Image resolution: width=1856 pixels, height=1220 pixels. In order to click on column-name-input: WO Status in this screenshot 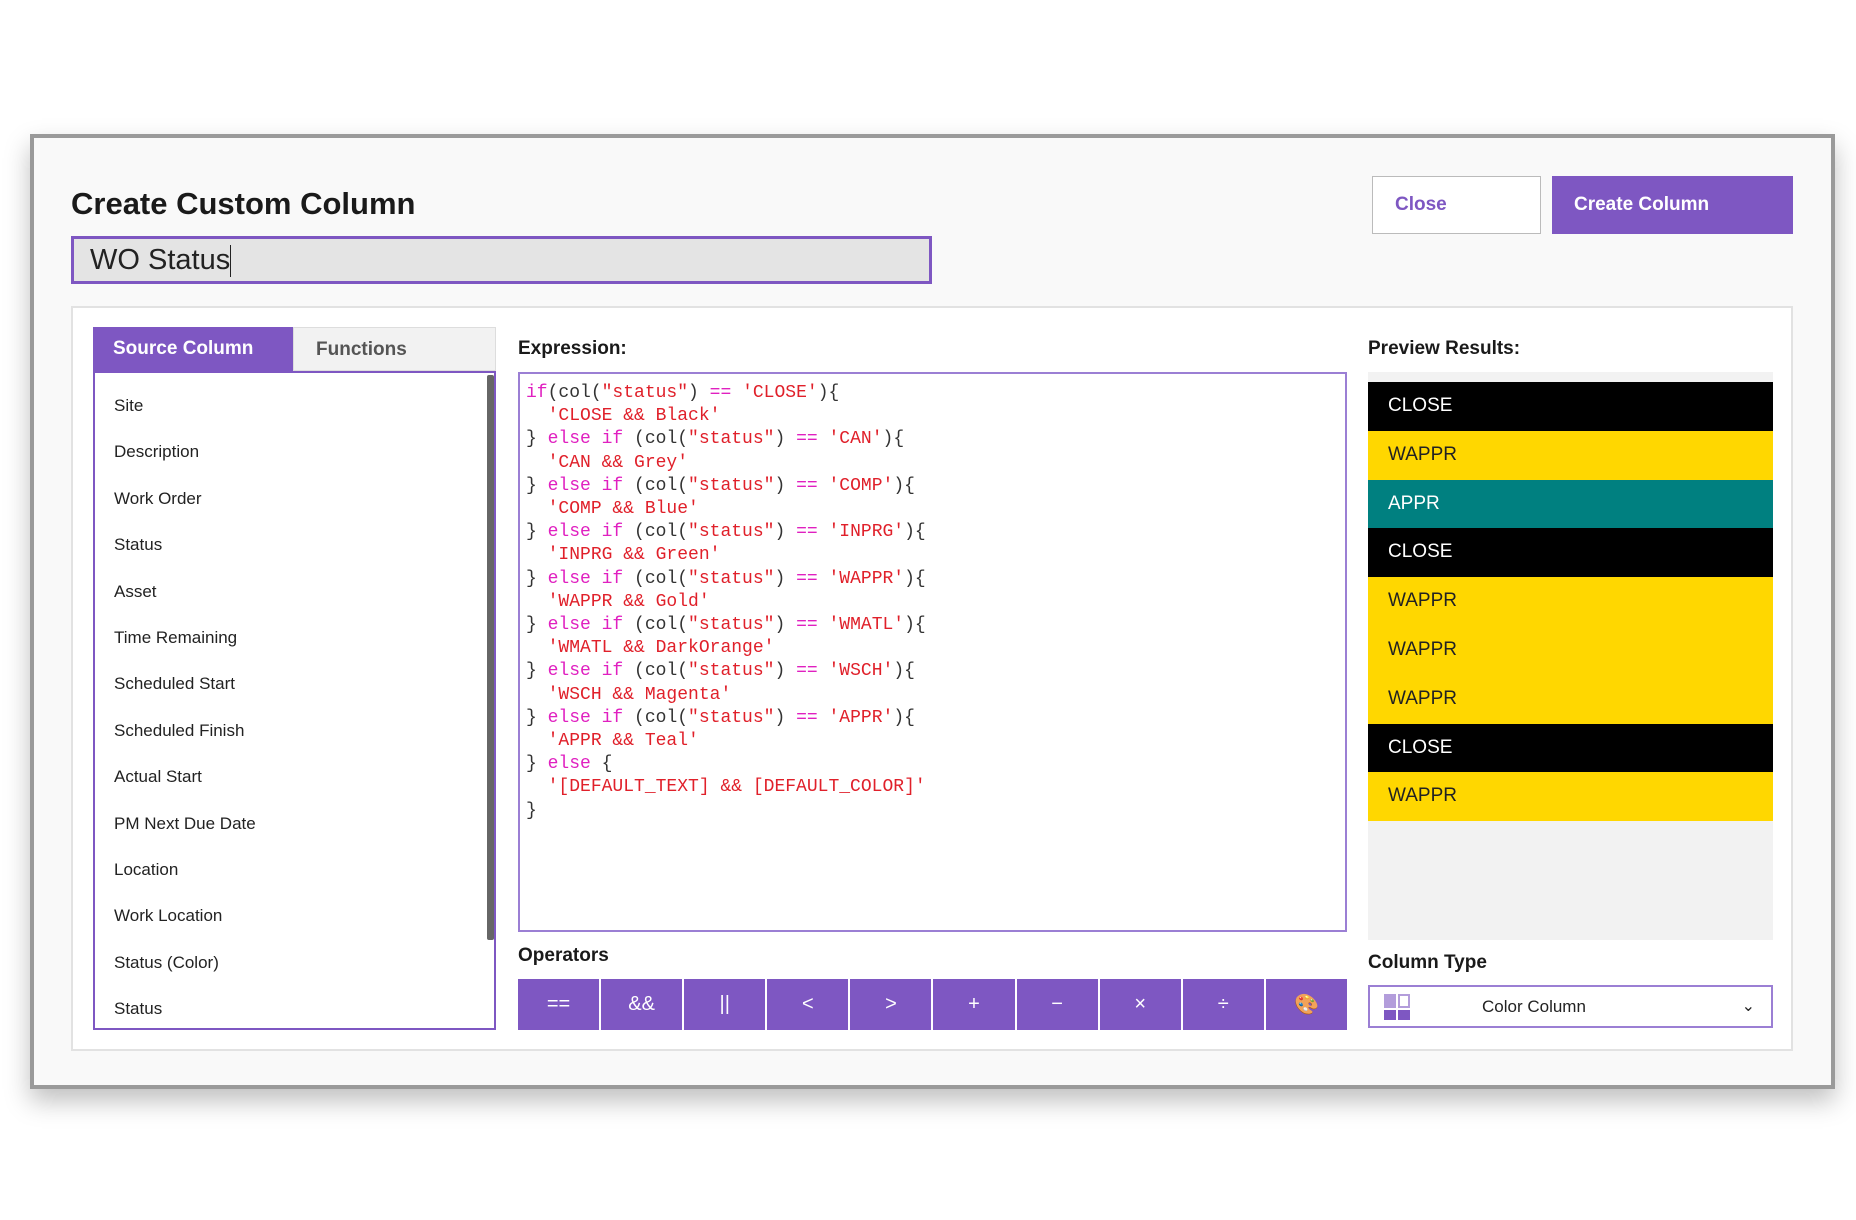, I will do `click(501, 260)`.